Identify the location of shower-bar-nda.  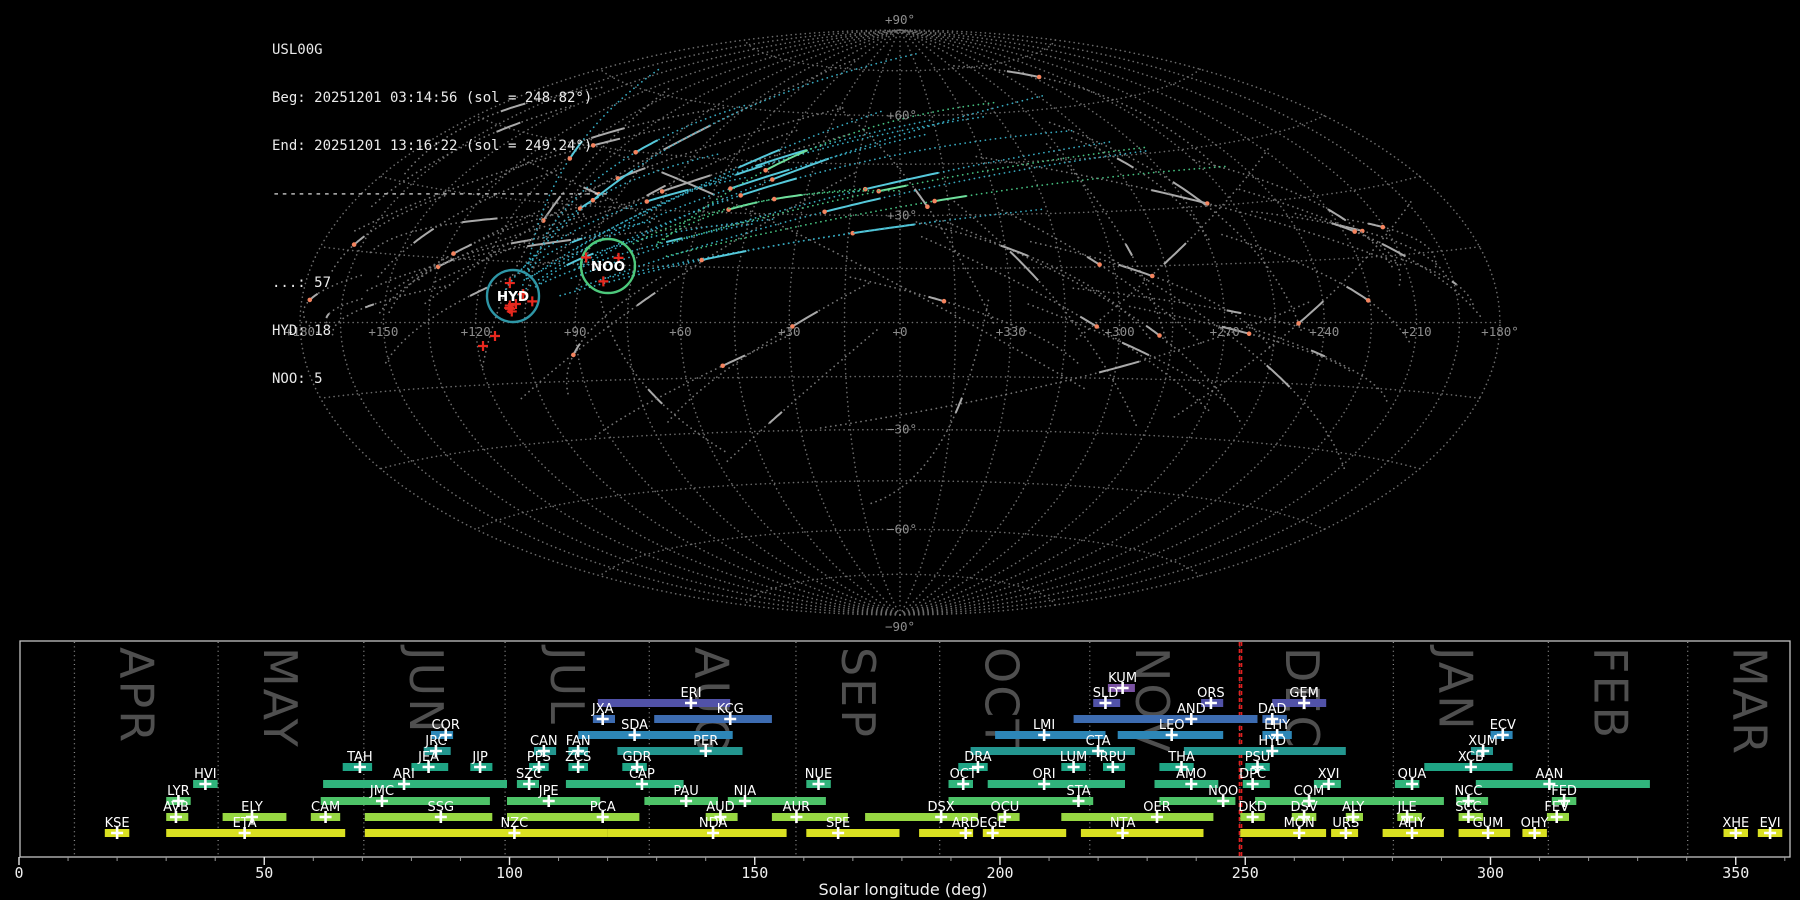
(697, 833).